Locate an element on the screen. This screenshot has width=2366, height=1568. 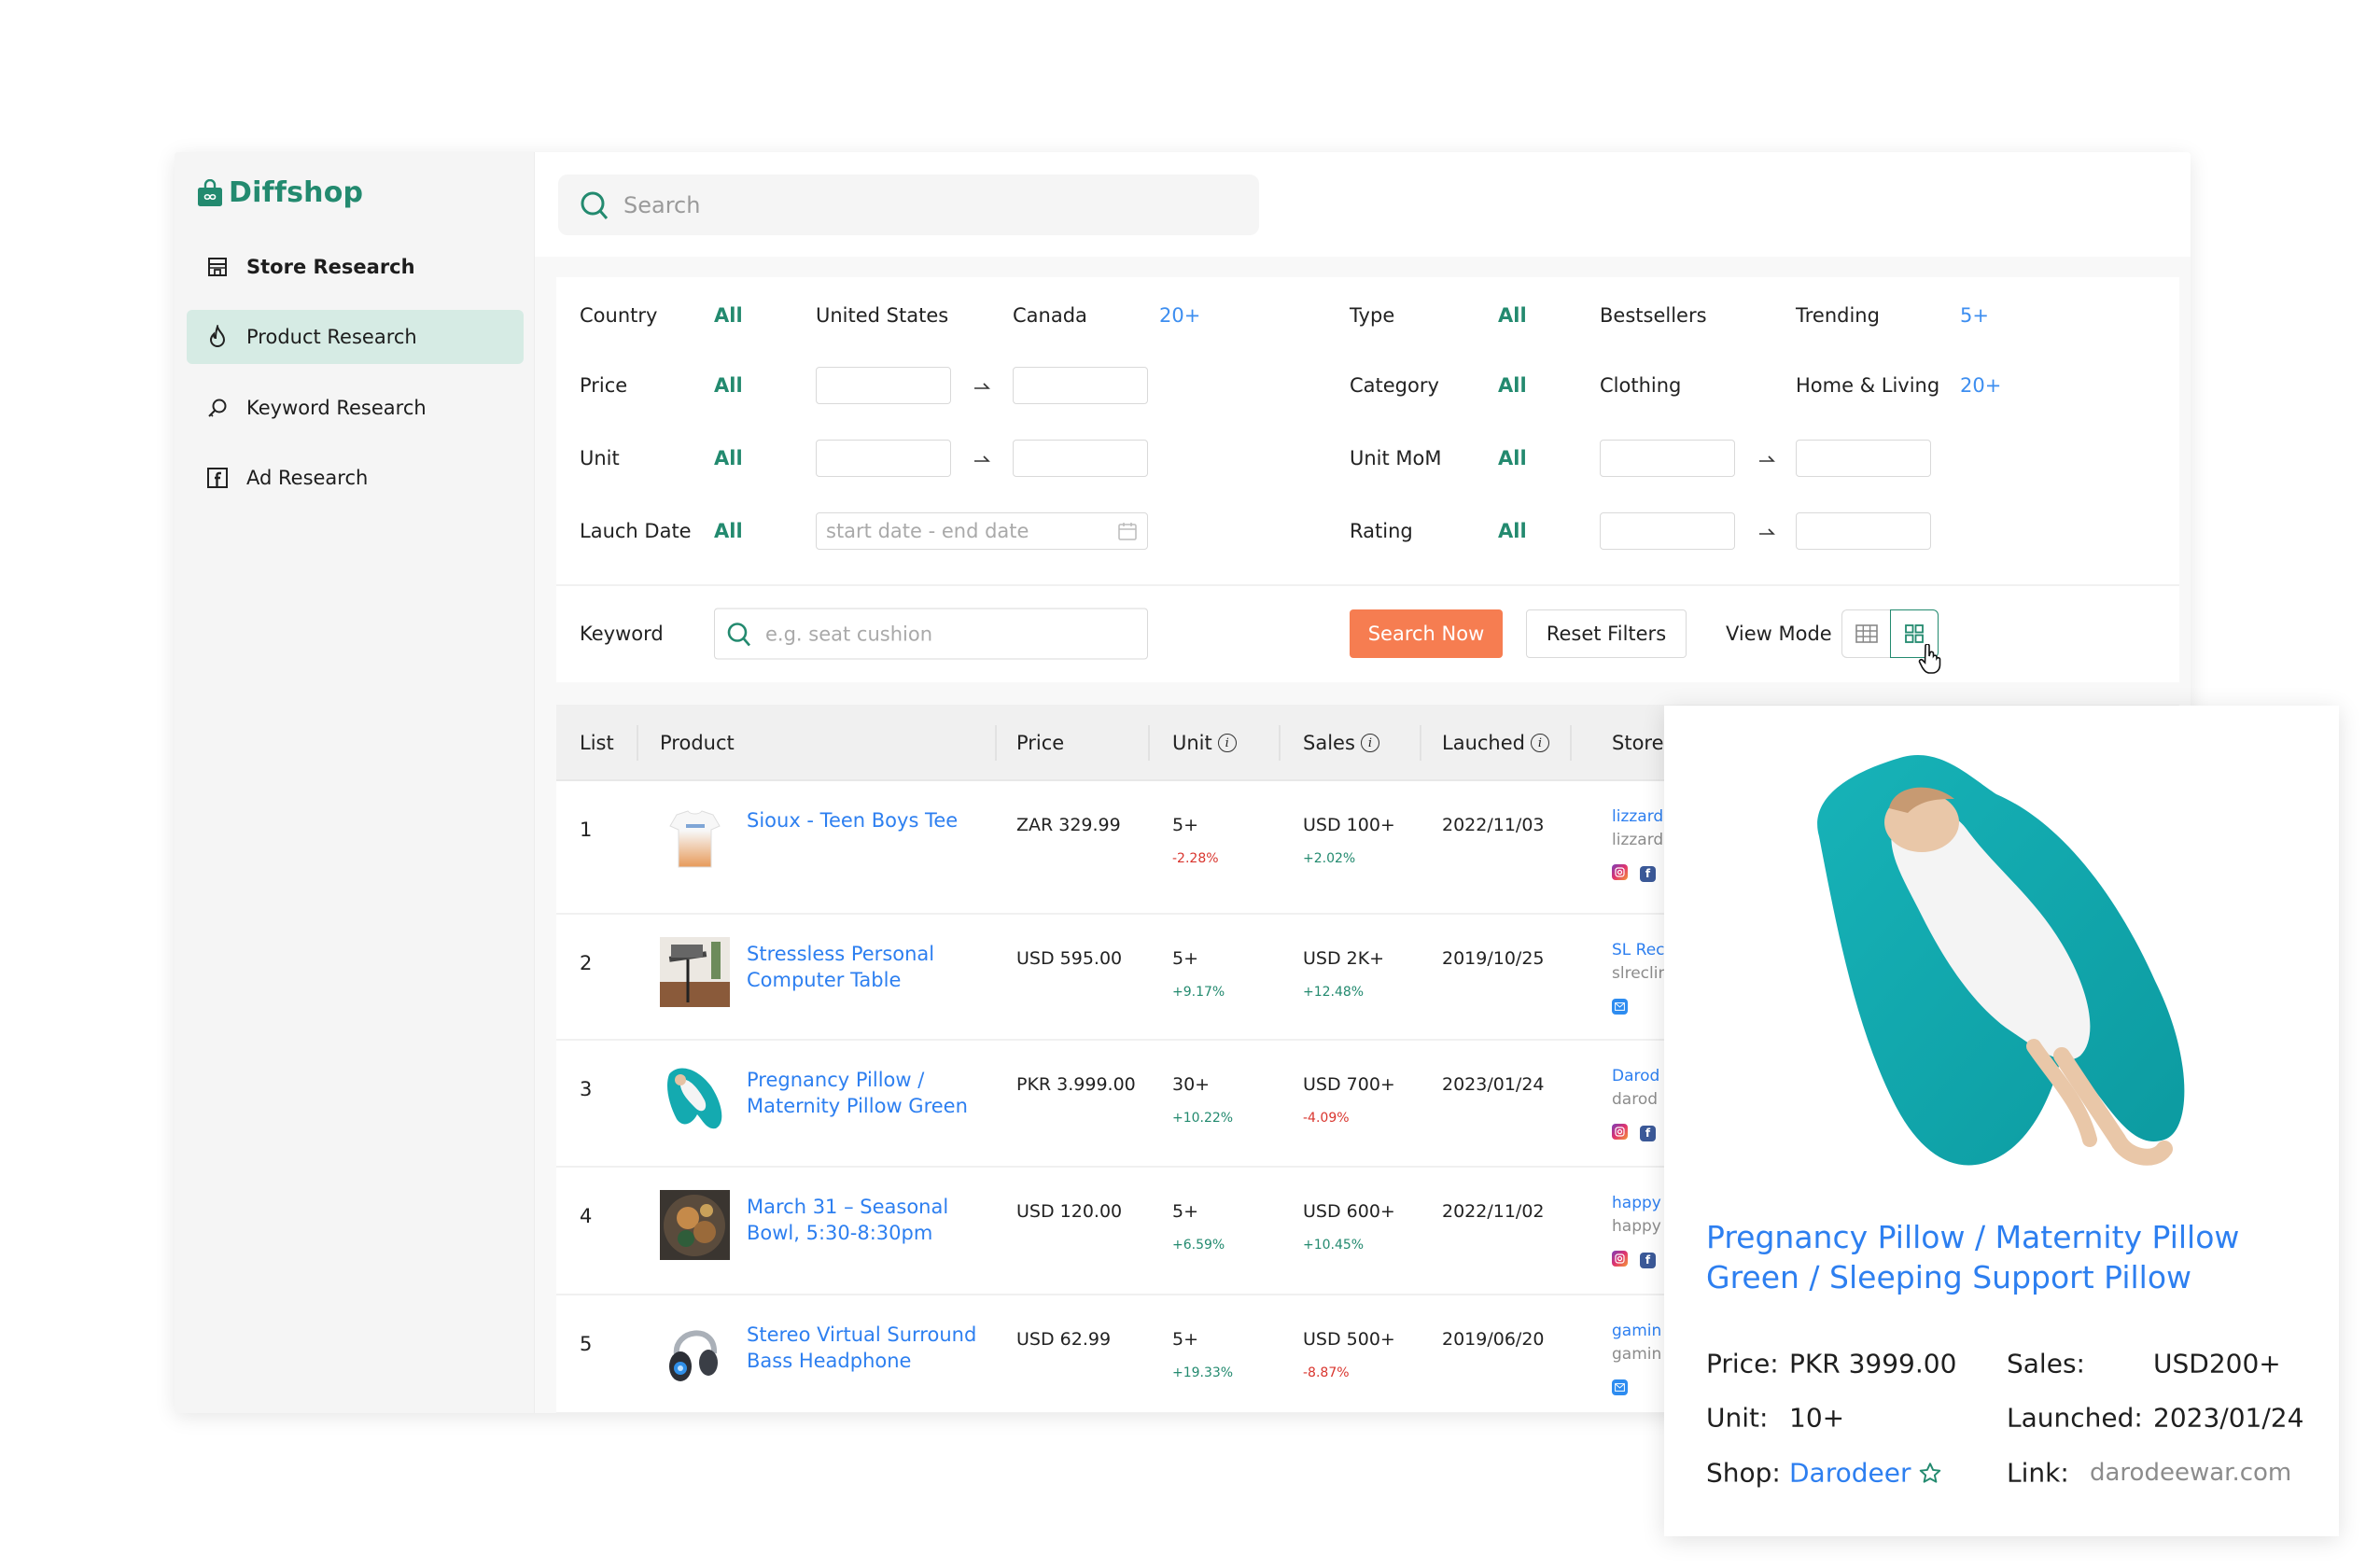
unit-min-input is located at coordinates (883, 458).